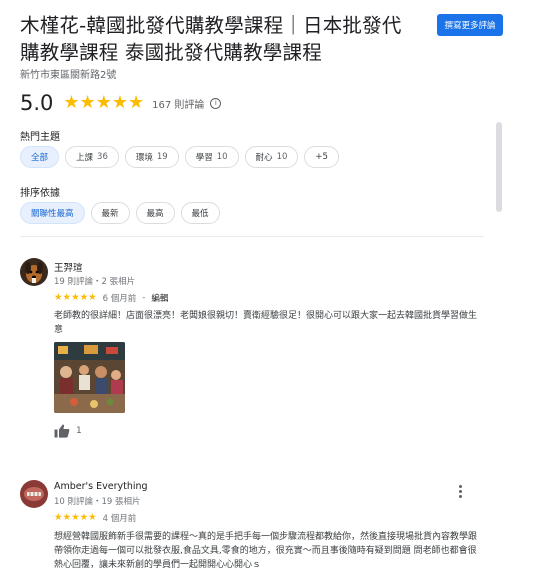 Image resolution: width=536 pixels, height=585 pixels. I want to click on review-photo, so click(89, 377).